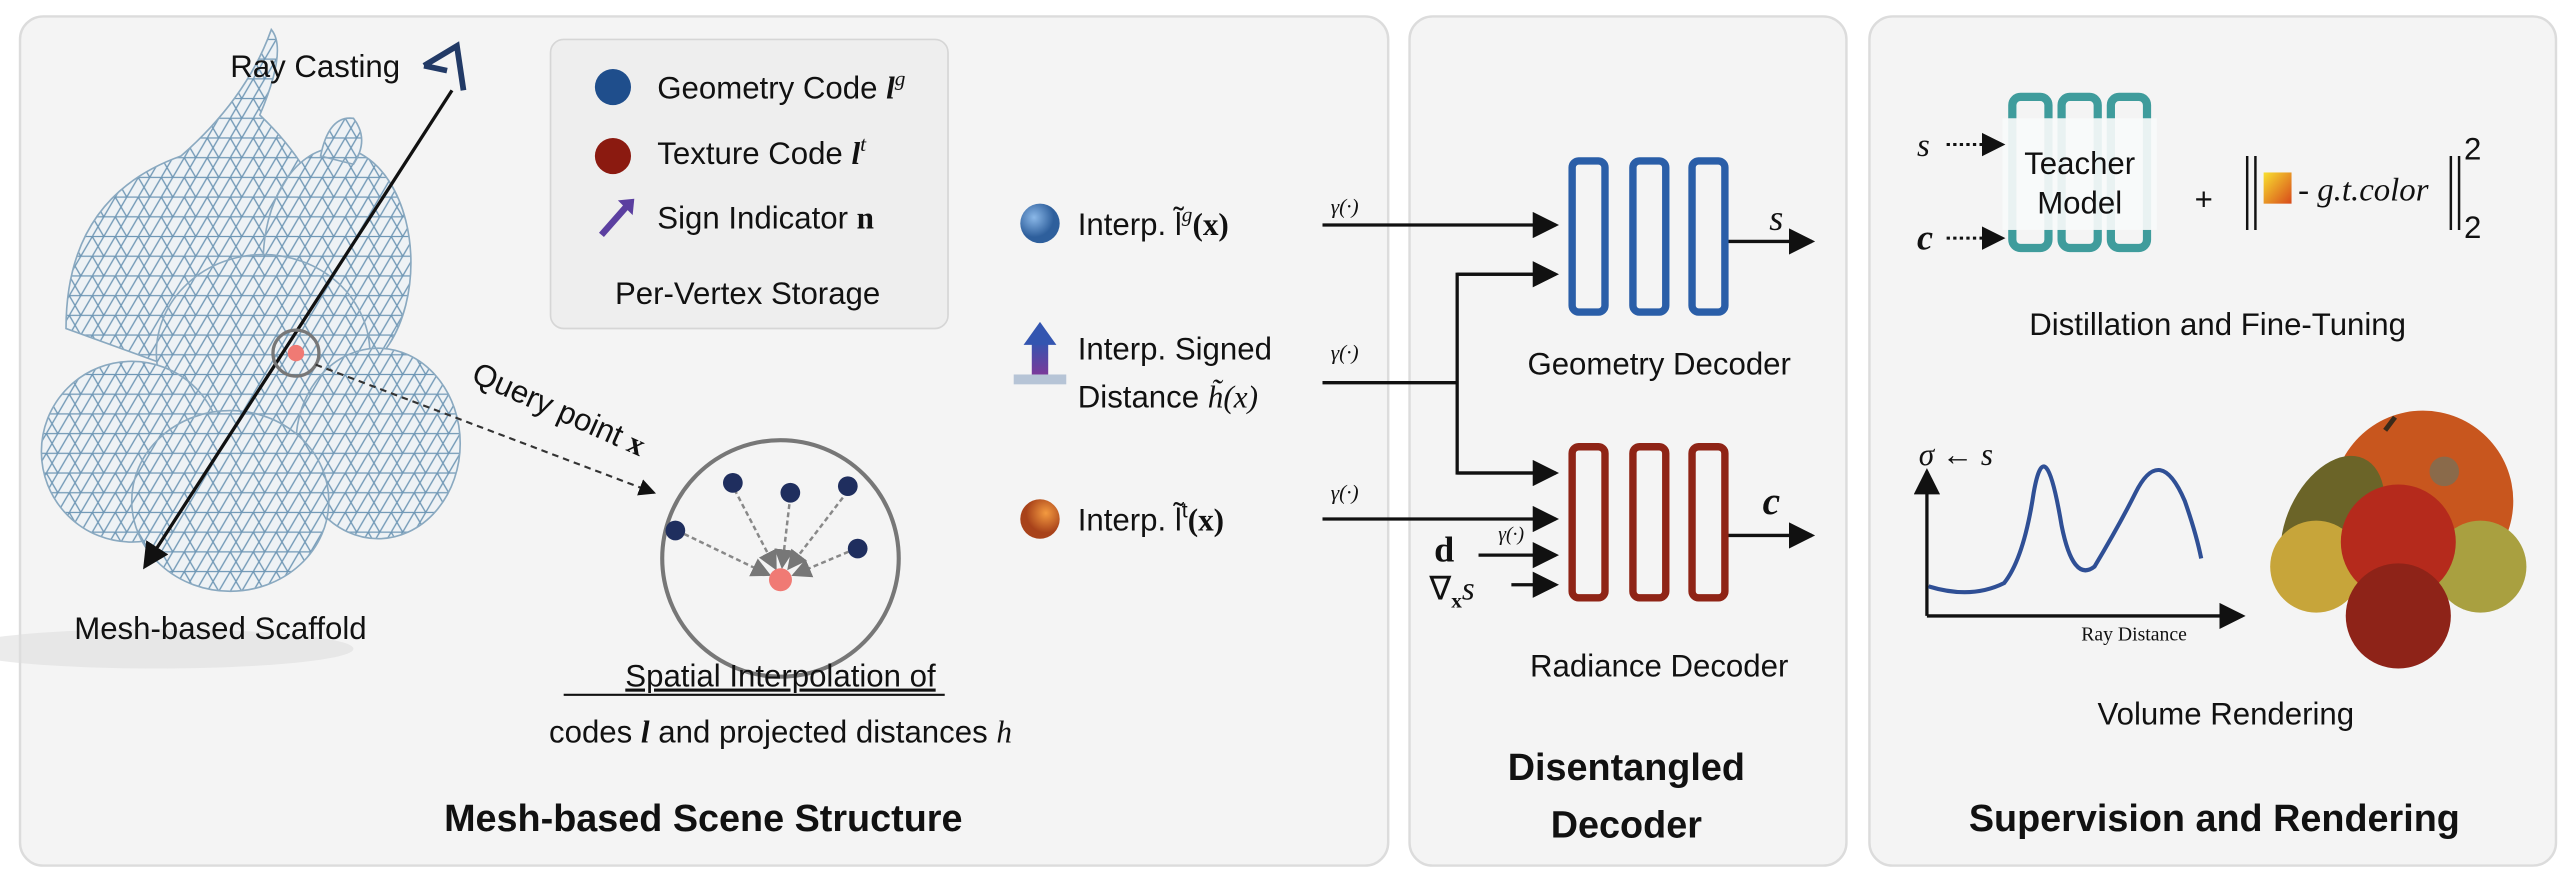 The height and width of the screenshot is (882, 2576). I want to click on teacher-input-s: s, so click(1923, 146).